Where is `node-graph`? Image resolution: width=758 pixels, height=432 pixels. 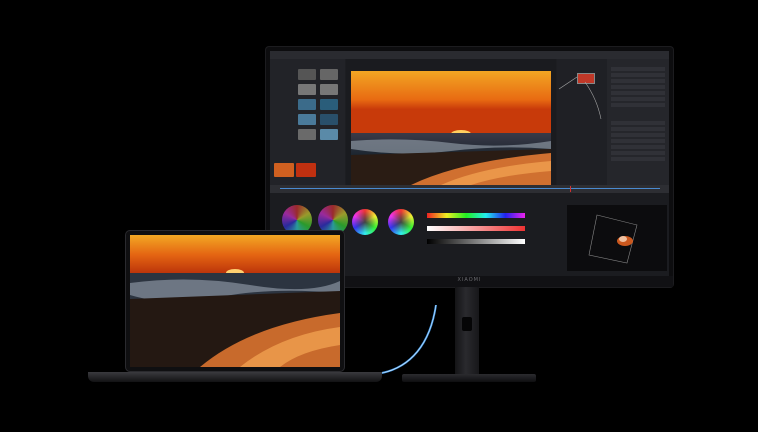
node-graph is located at coordinates (582, 122).